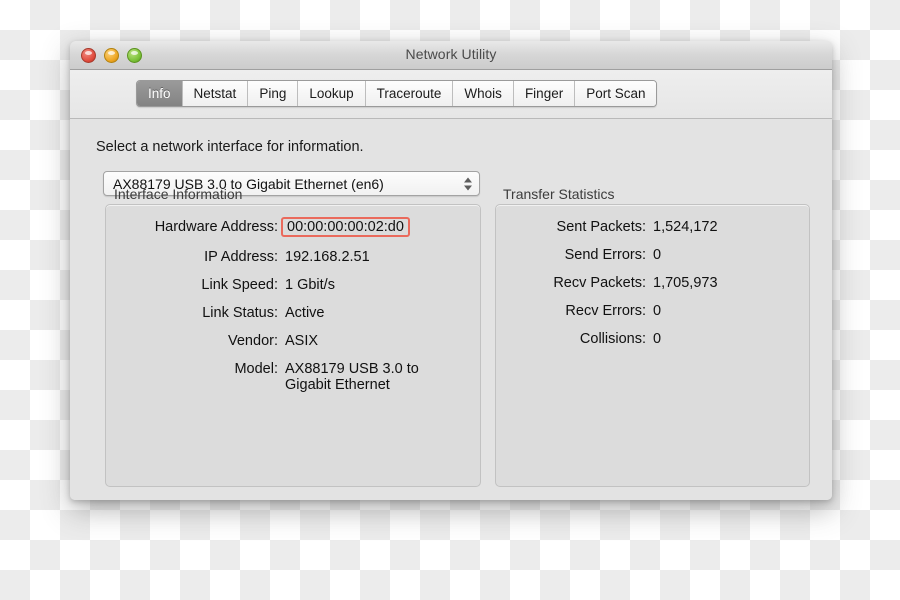 The image size is (900, 600). I want to click on transfer-stat-label: Sent Packets:, so click(601, 227).